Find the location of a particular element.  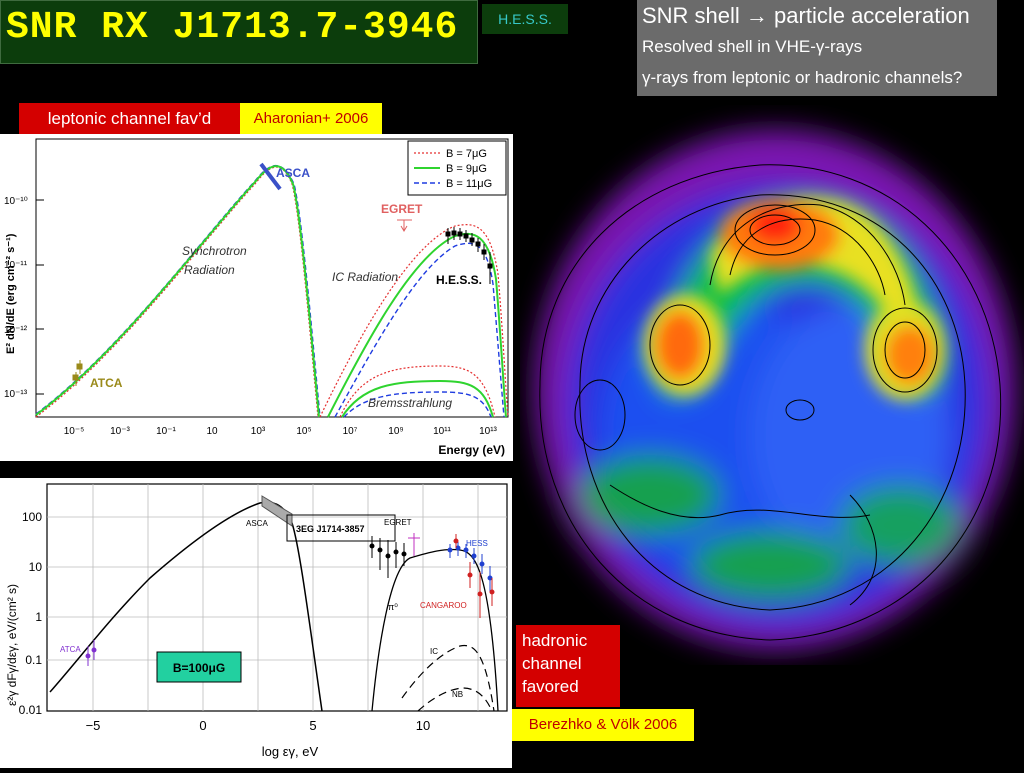

y-tick: 10⁻¹⁰ is located at coordinates (16, 201).